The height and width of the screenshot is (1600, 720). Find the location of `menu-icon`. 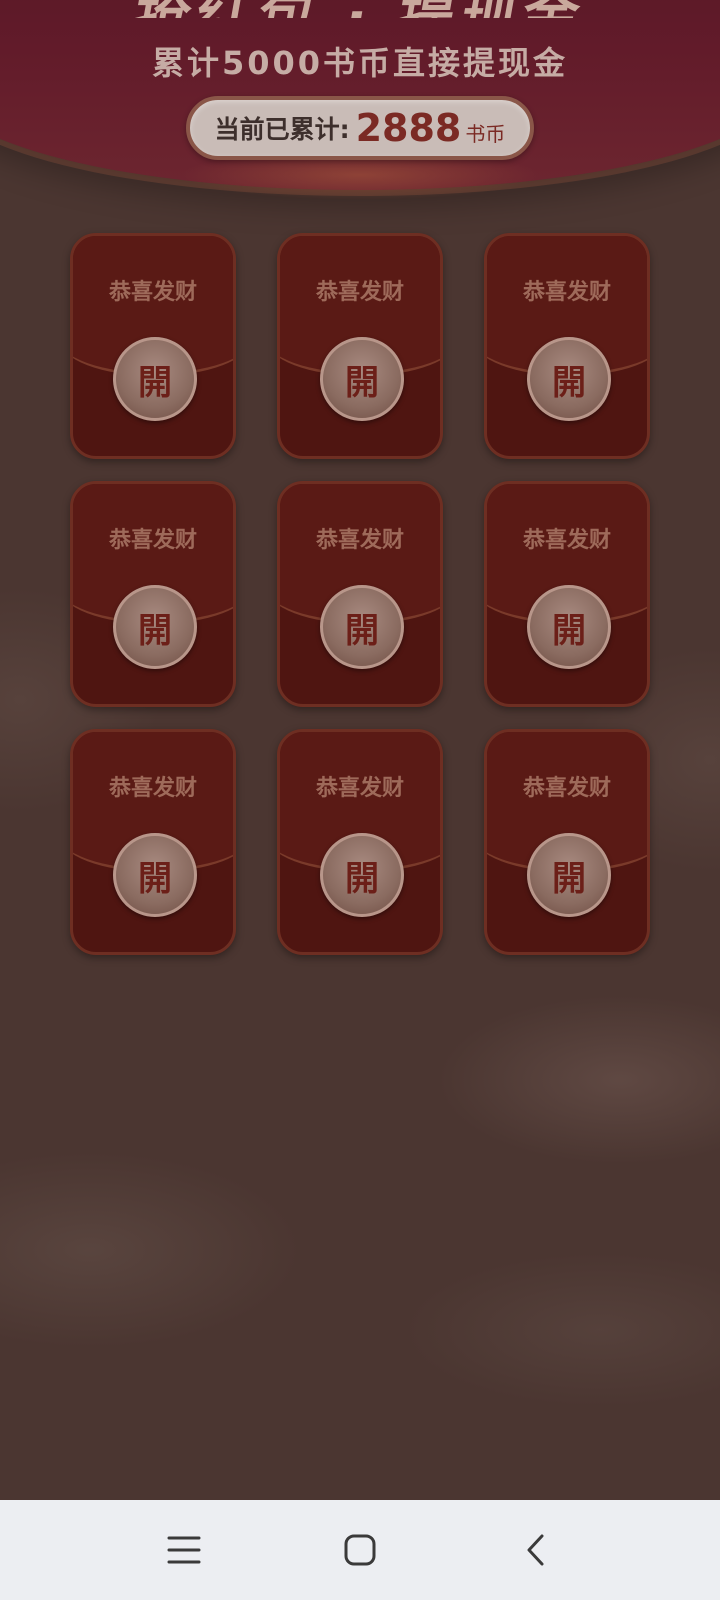

menu-icon is located at coordinates (184, 1550).